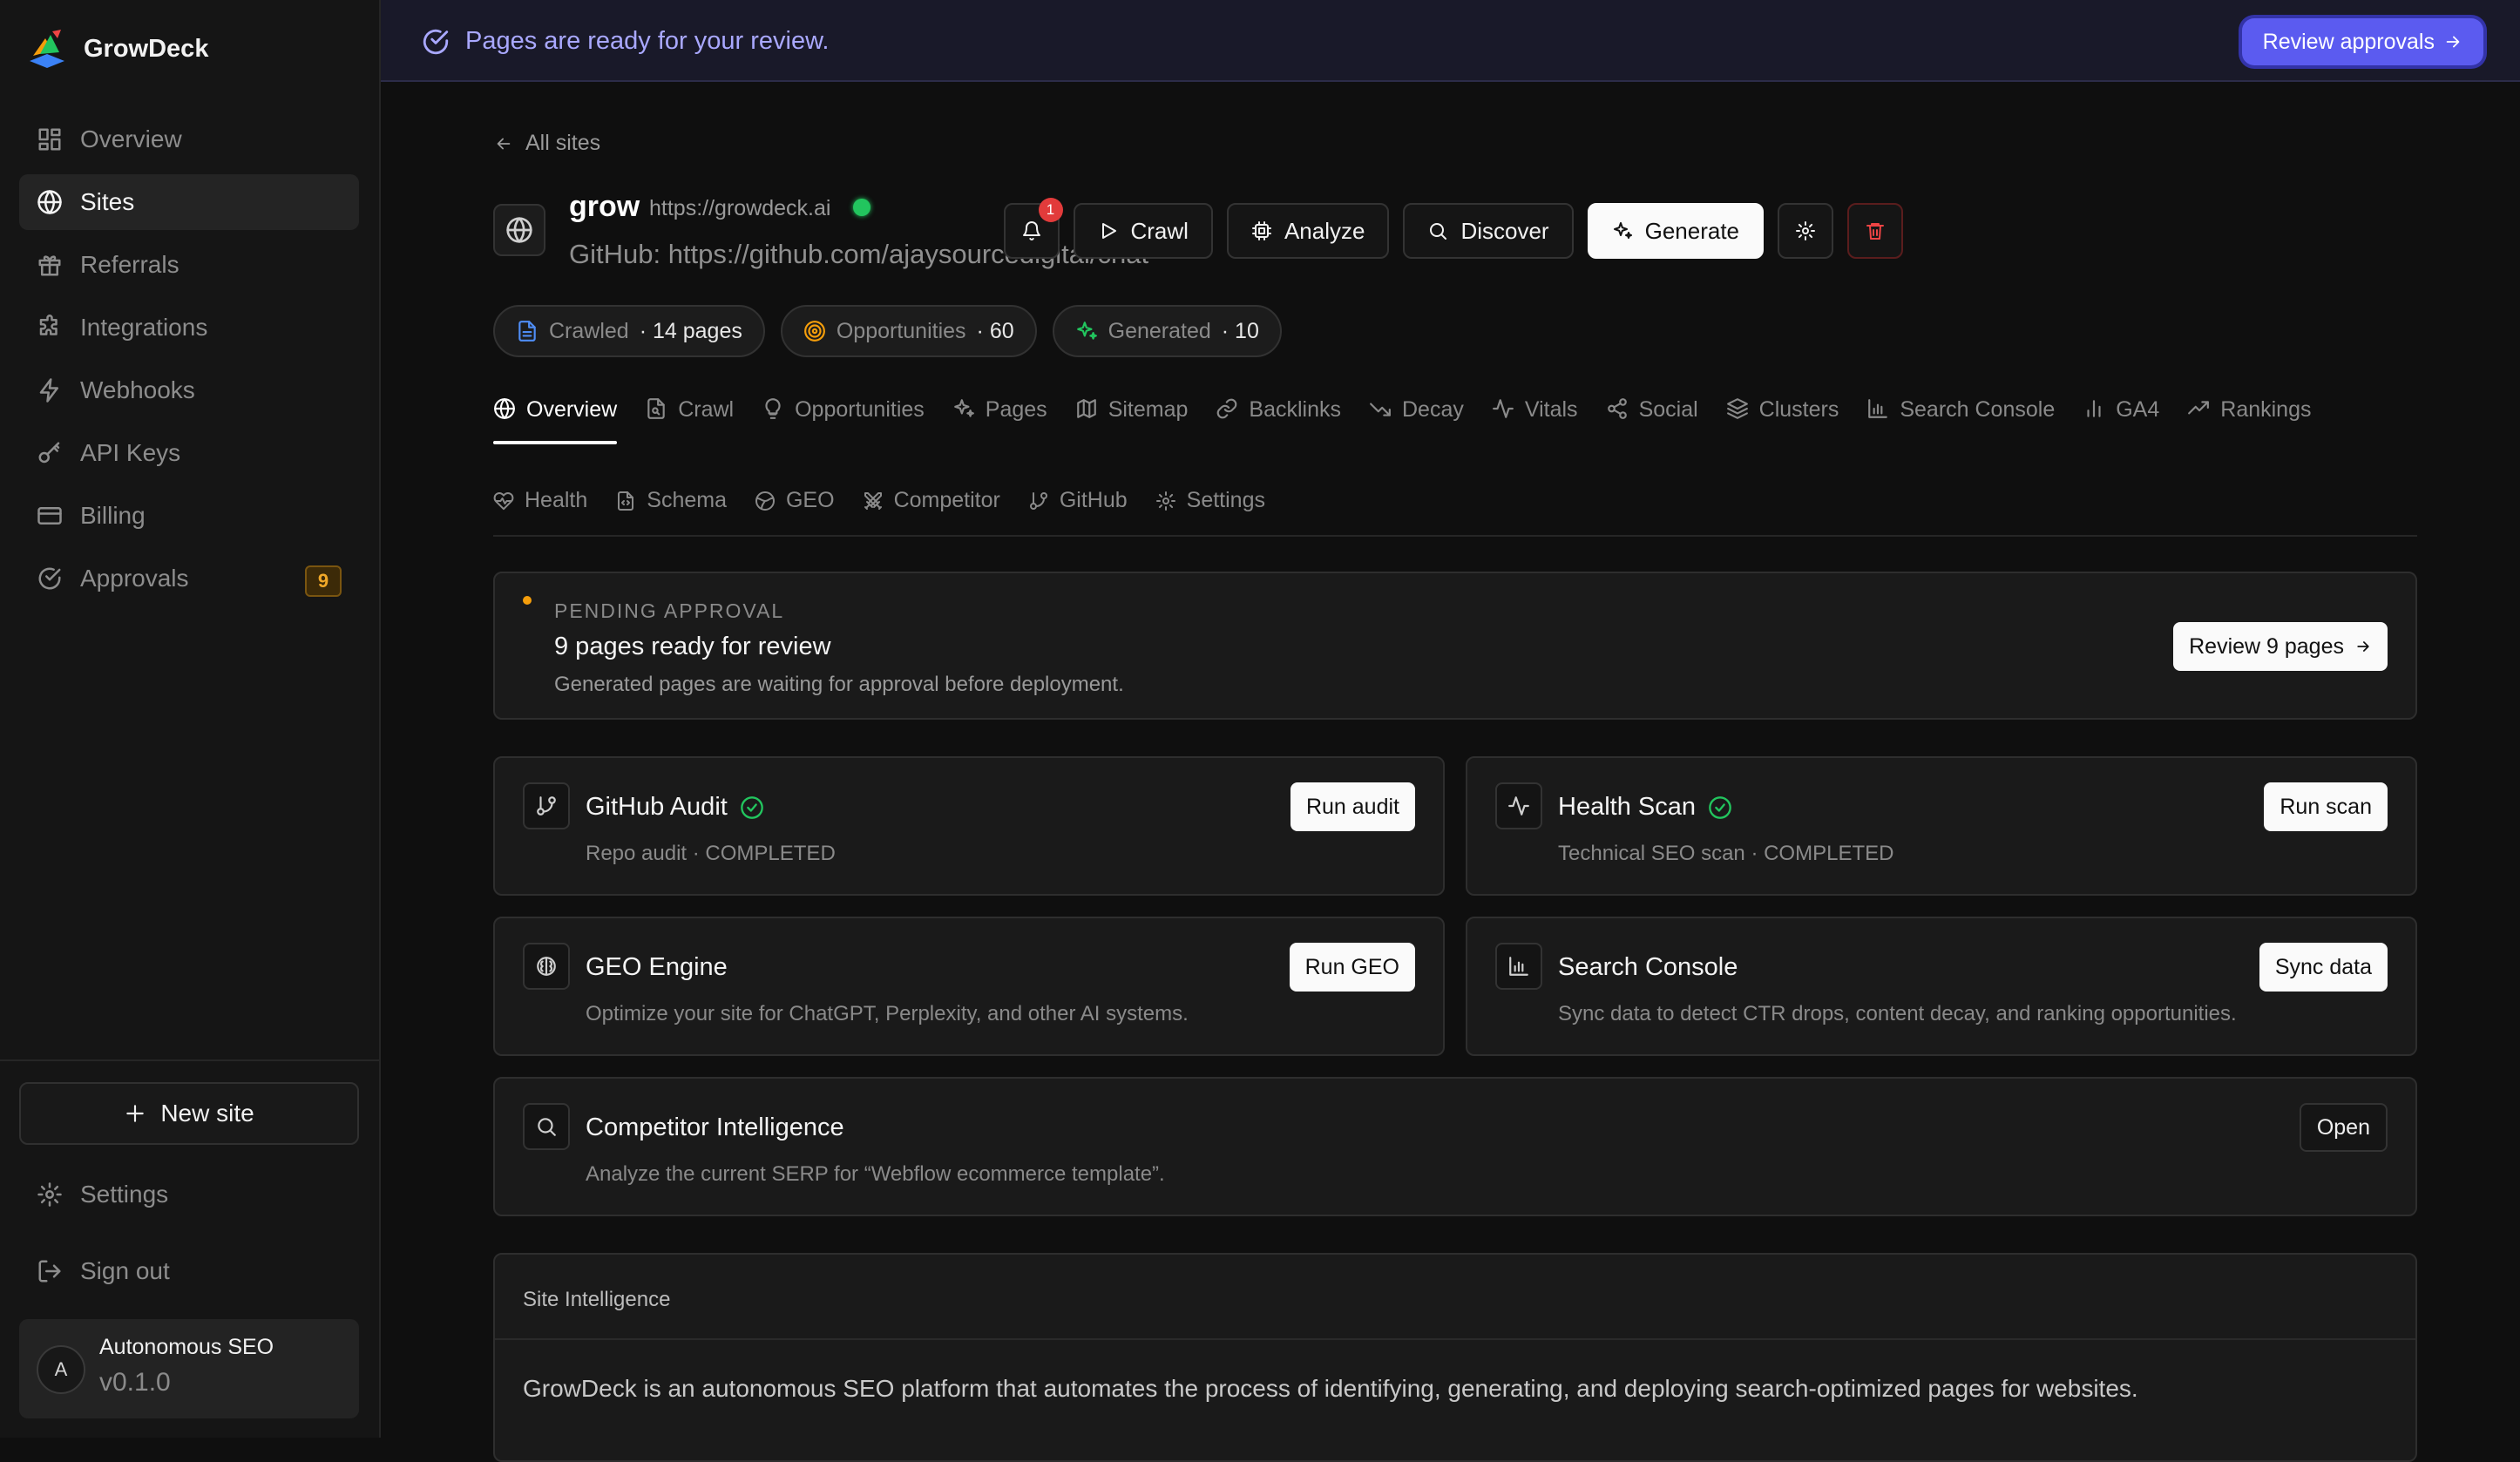 Image resolution: width=2520 pixels, height=1462 pixels. Describe the element at coordinates (146, 48) in the screenshot. I see `brand-name: GrowDeck` at that location.